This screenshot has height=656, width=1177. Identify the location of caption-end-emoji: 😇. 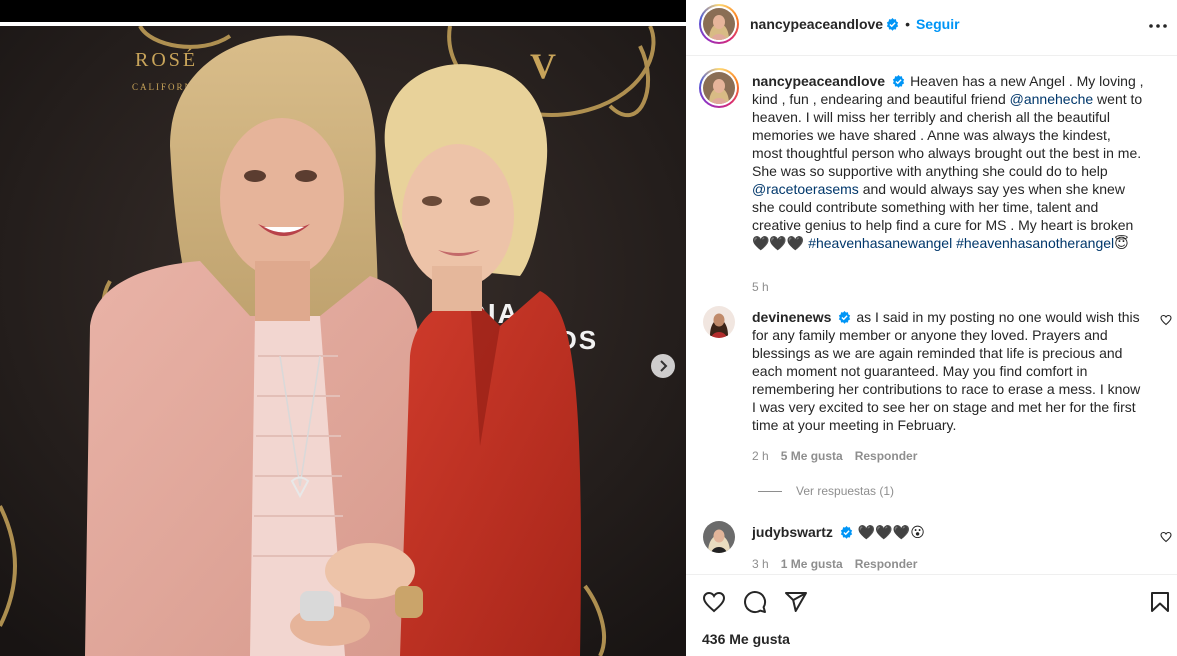
(1121, 243).